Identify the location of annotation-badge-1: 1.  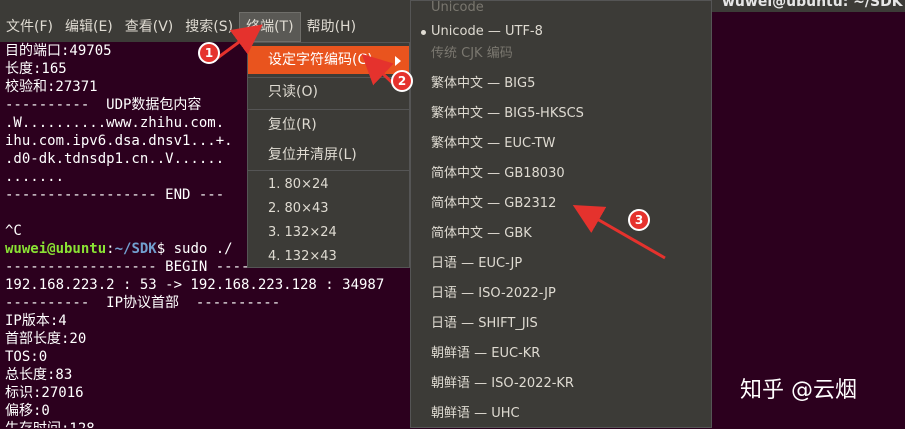
(209, 53).